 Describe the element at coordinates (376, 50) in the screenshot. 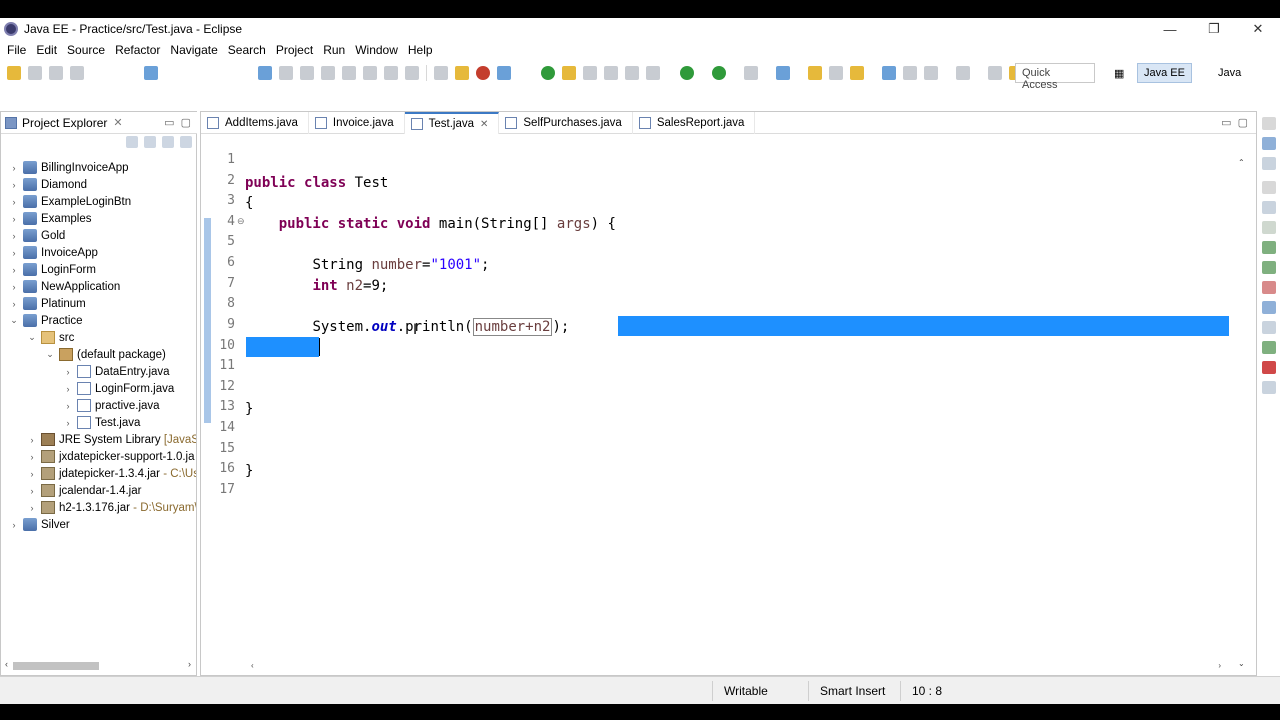

I see `menu-window: Window` at that location.